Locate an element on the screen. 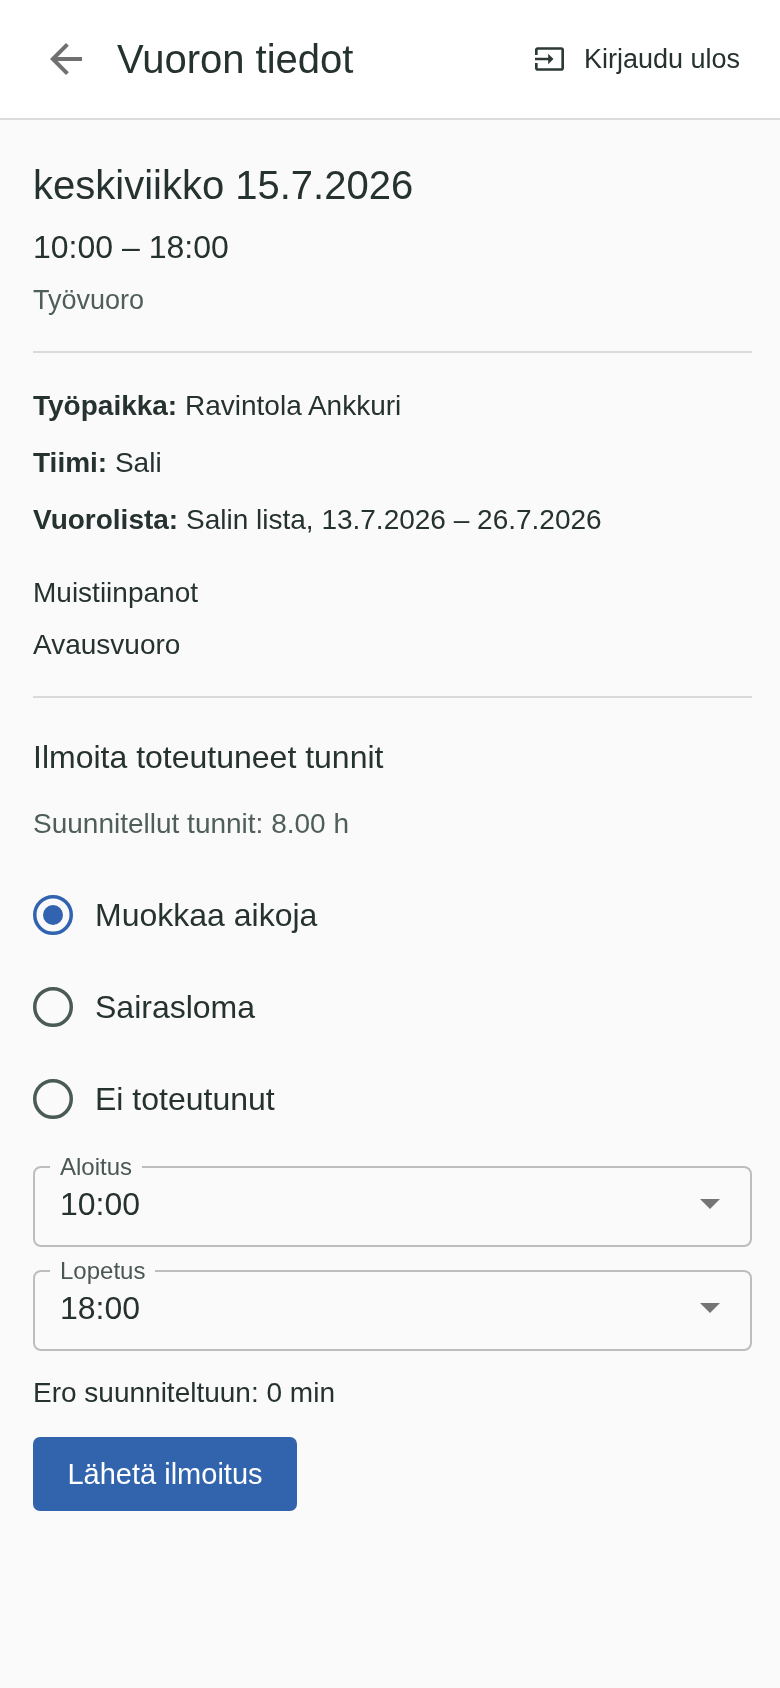 This screenshot has width=780, height=1688. section-heading: Ilmoita toteutuneet tunnit is located at coordinates (209, 757).